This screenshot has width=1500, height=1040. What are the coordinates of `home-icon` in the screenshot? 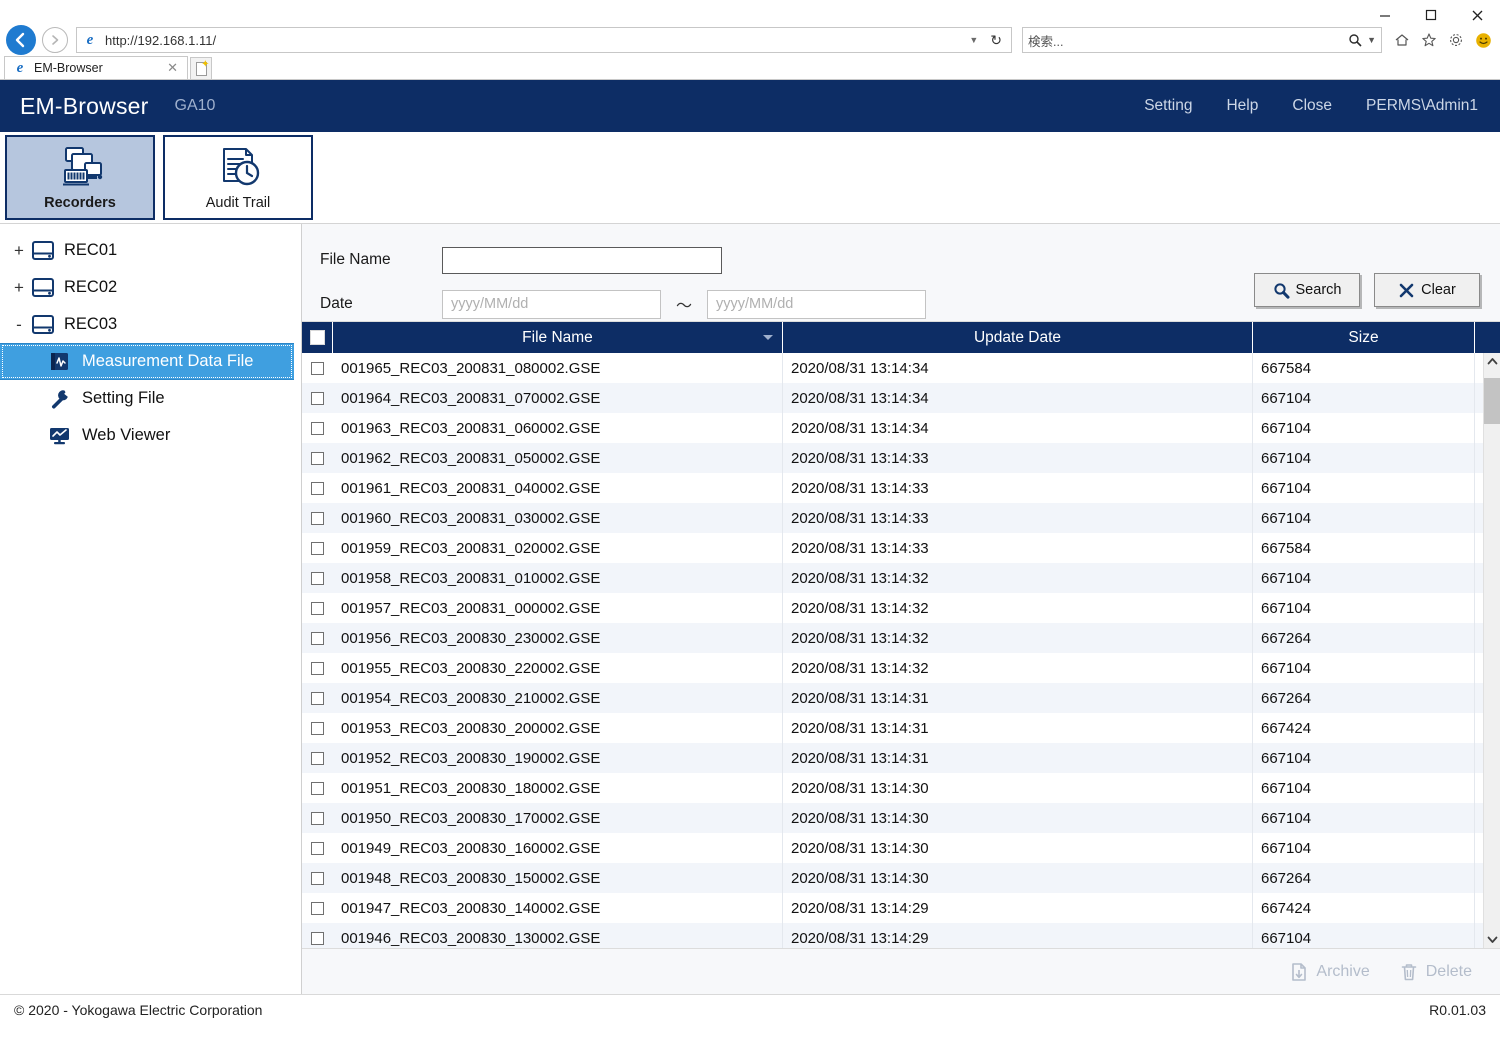 It's located at (1402, 40).